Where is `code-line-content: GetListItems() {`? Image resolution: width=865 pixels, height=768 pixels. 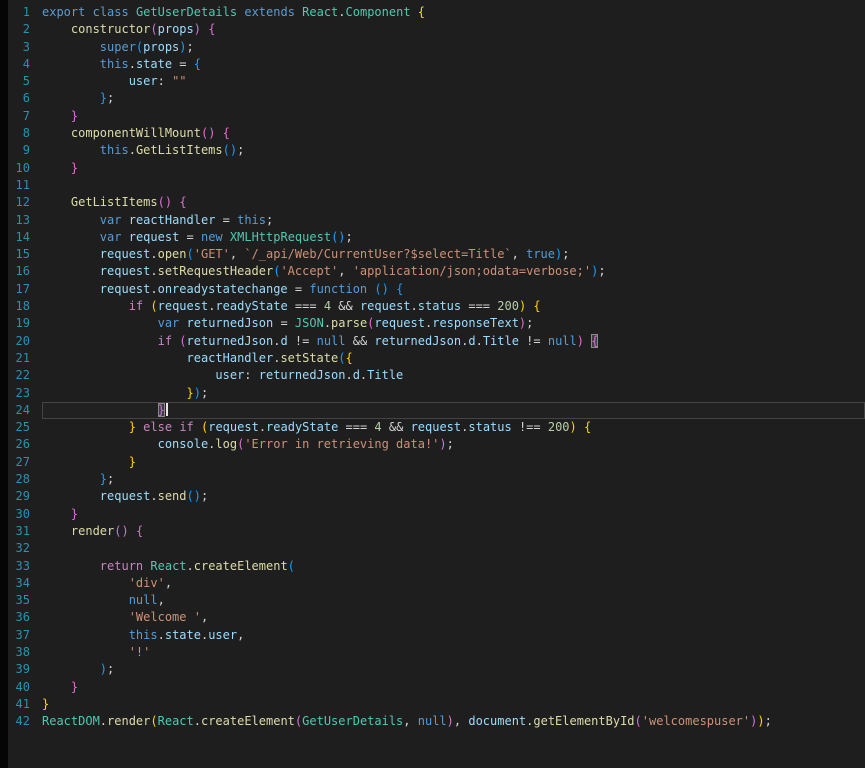
code-line-content: GetListItems() { is located at coordinates (453, 202).